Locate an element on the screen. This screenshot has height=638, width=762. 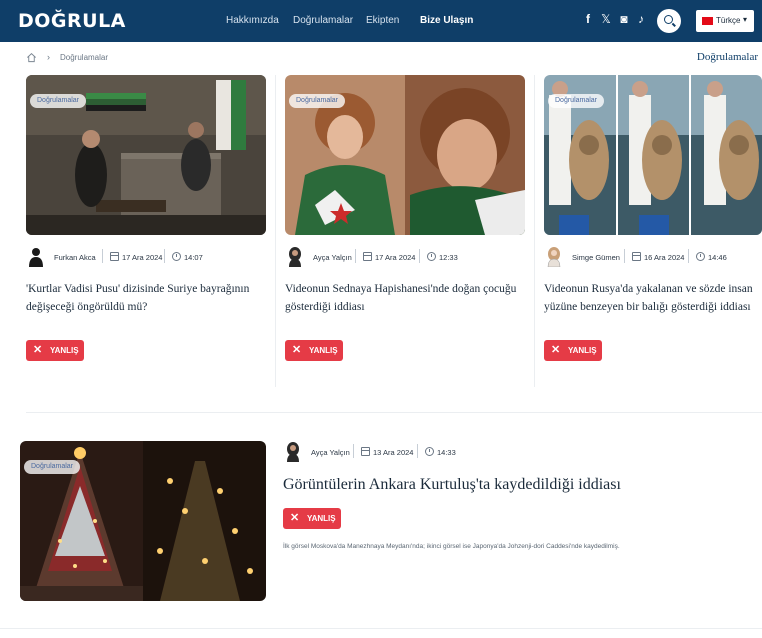
publish-time: 14:46 is located at coordinates (717, 257).